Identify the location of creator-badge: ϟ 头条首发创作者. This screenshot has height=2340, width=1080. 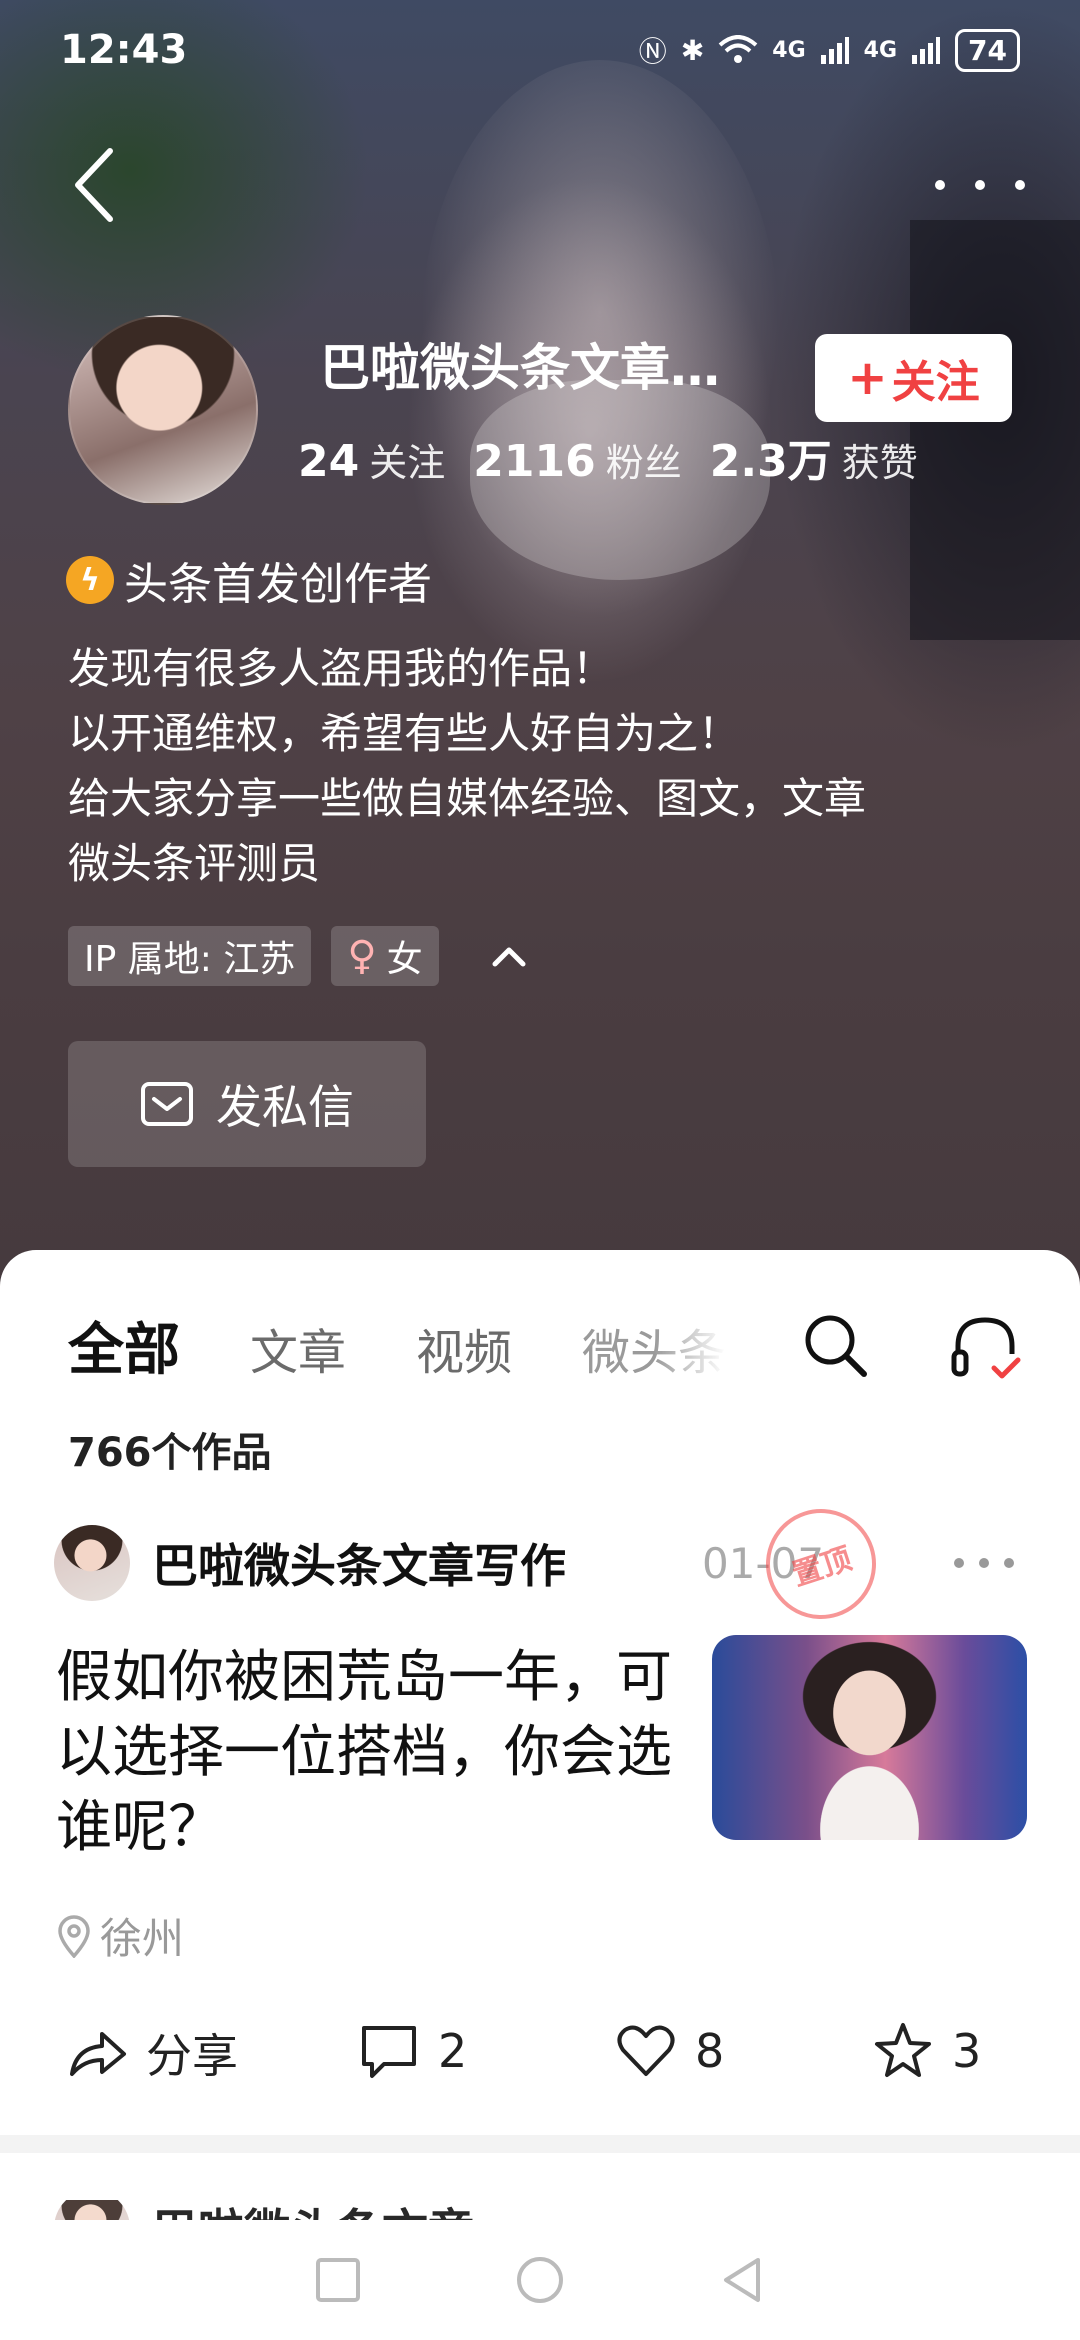
(249, 580).